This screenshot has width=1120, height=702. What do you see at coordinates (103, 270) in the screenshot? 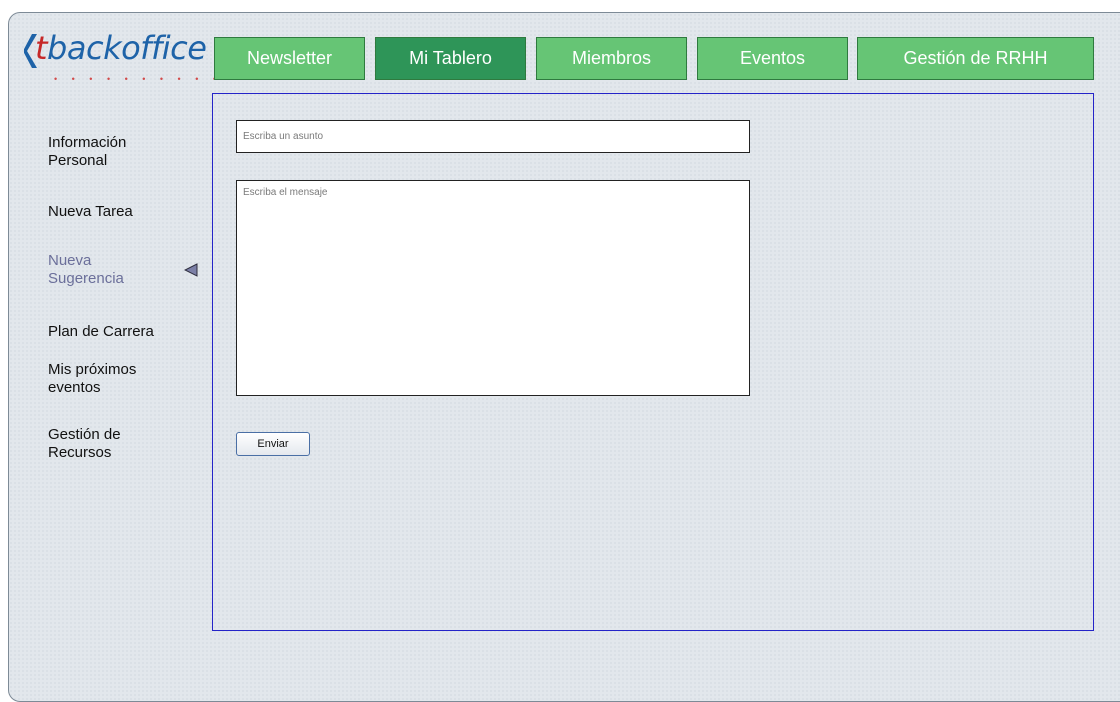
I see `sidebar-item-nueva-sugerencia: Nueva Sugerencia` at bounding box center [103, 270].